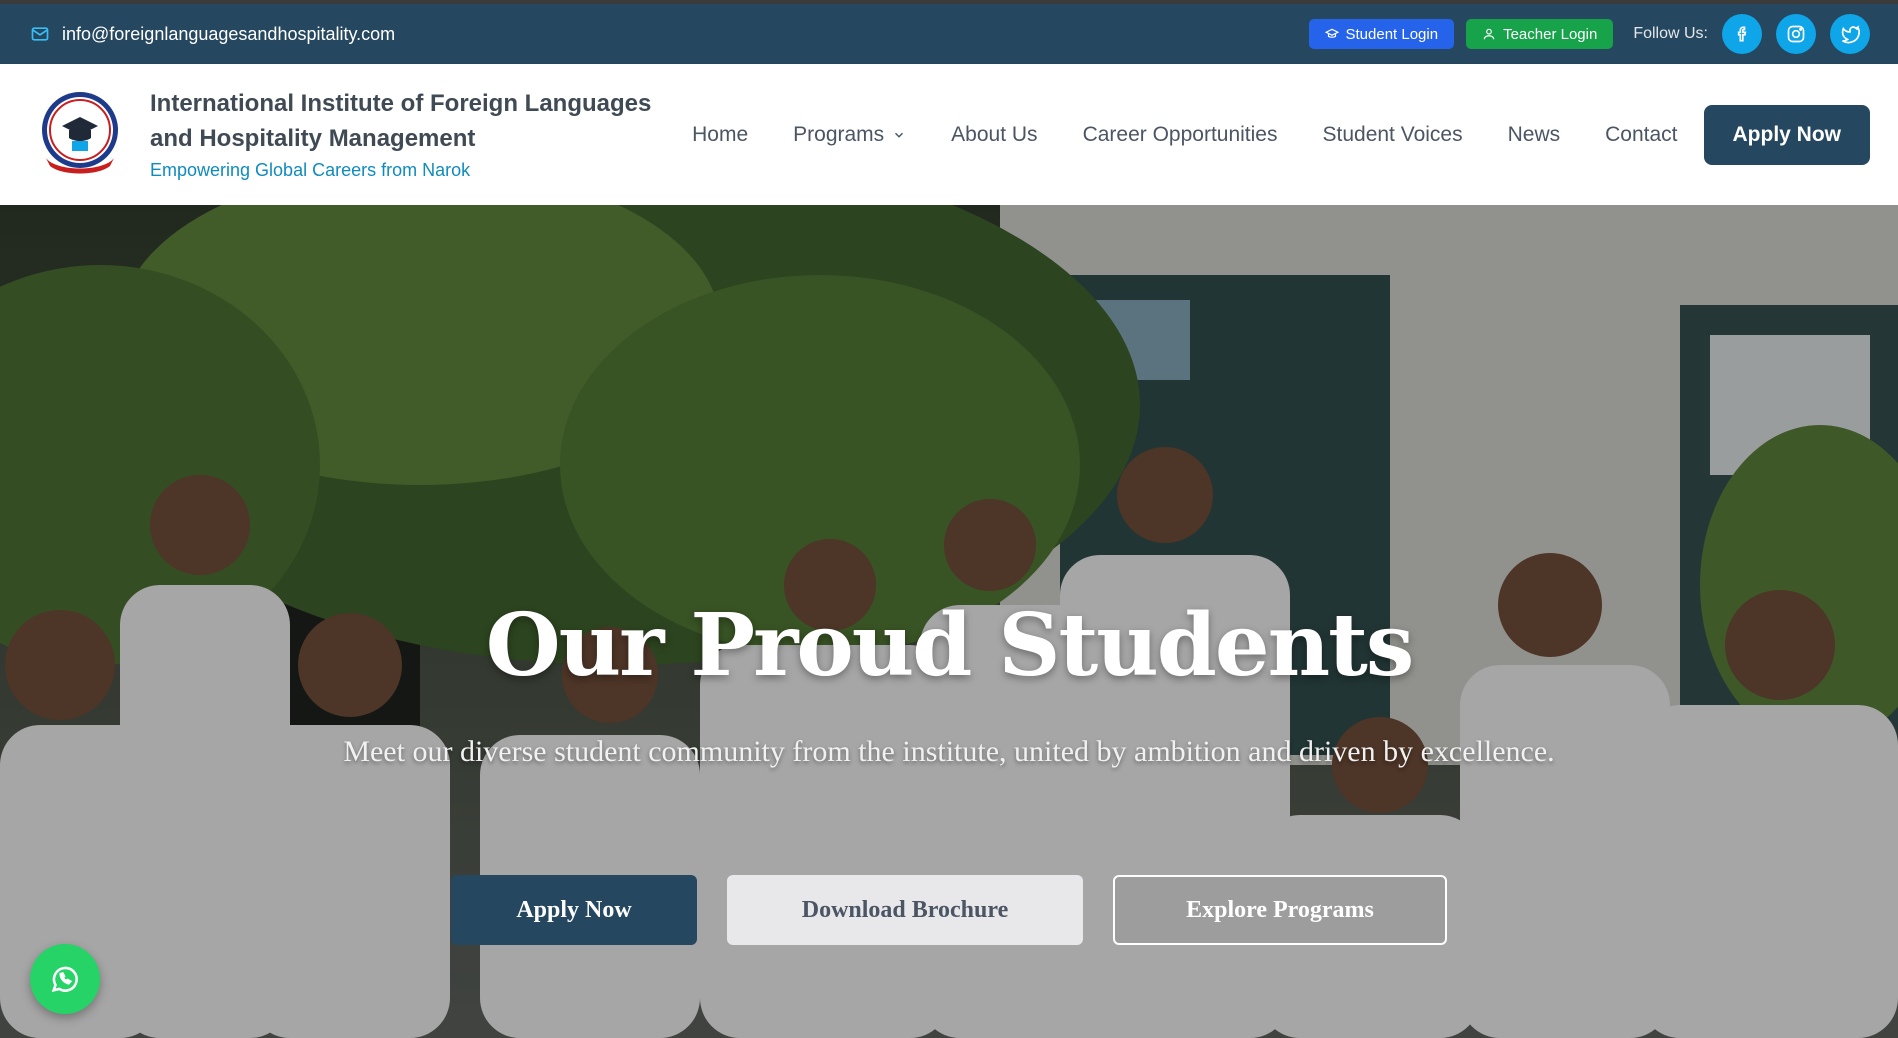 The height and width of the screenshot is (1038, 1898). What do you see at coordinates (80, 134) in the screenshot?
I see `institute-logo` at bounding box center [80, 134].